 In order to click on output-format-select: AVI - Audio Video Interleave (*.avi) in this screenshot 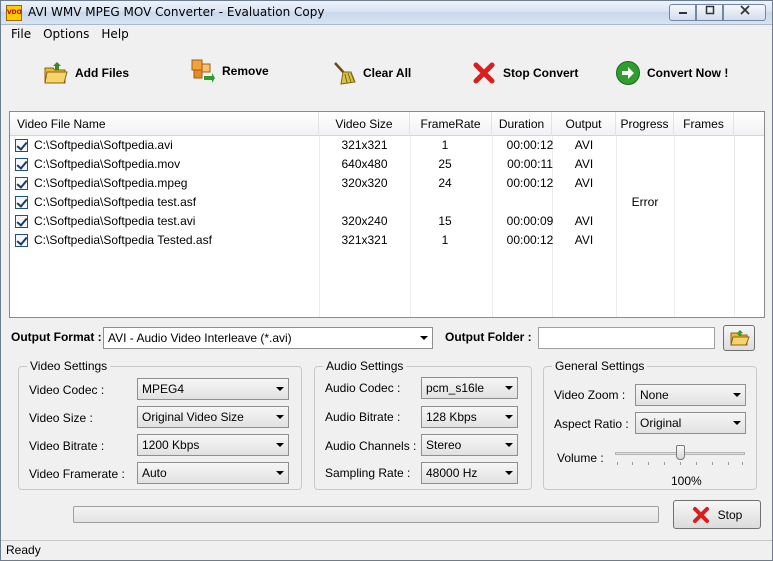, I will do `click(268, 338)`.